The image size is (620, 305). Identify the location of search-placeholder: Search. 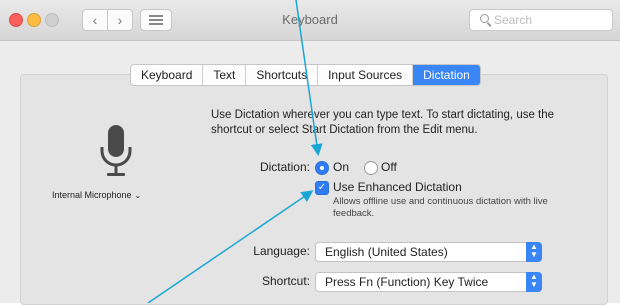
(513, 20).